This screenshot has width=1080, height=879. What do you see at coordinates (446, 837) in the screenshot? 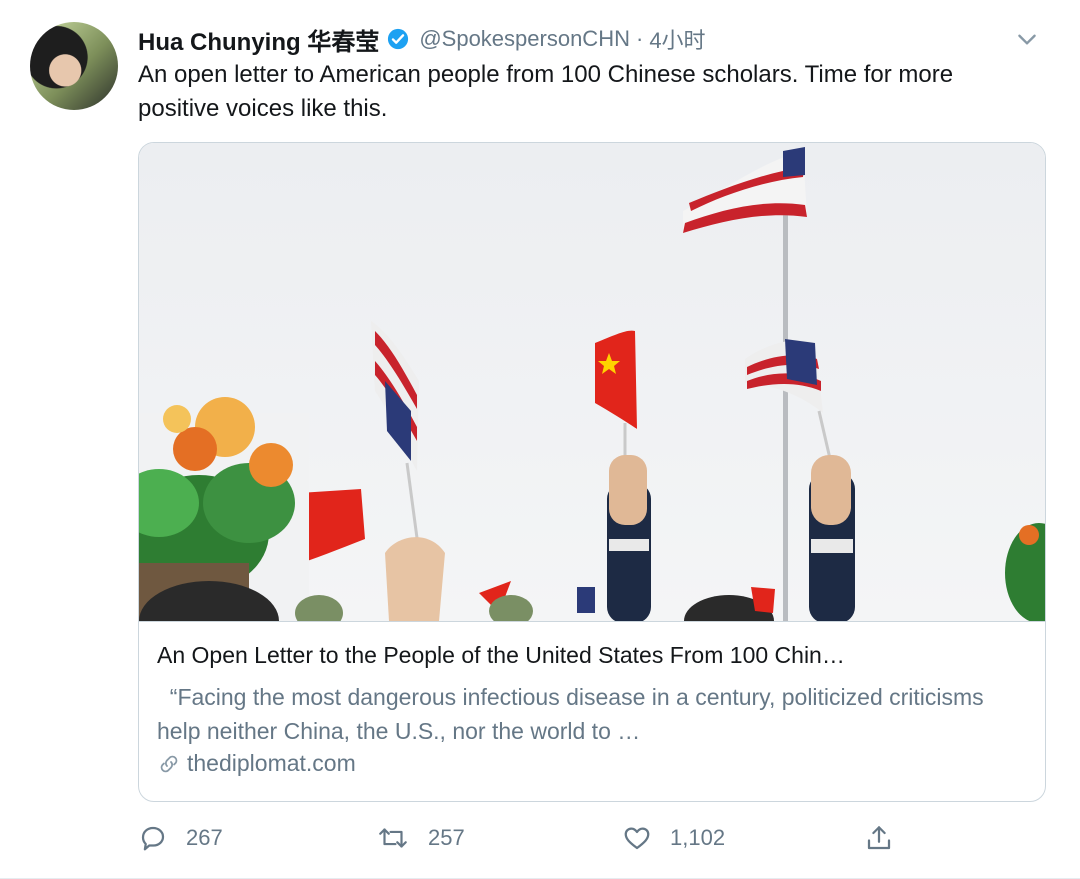
I see `retweet-count: 257` at bounding box center [446, 837].